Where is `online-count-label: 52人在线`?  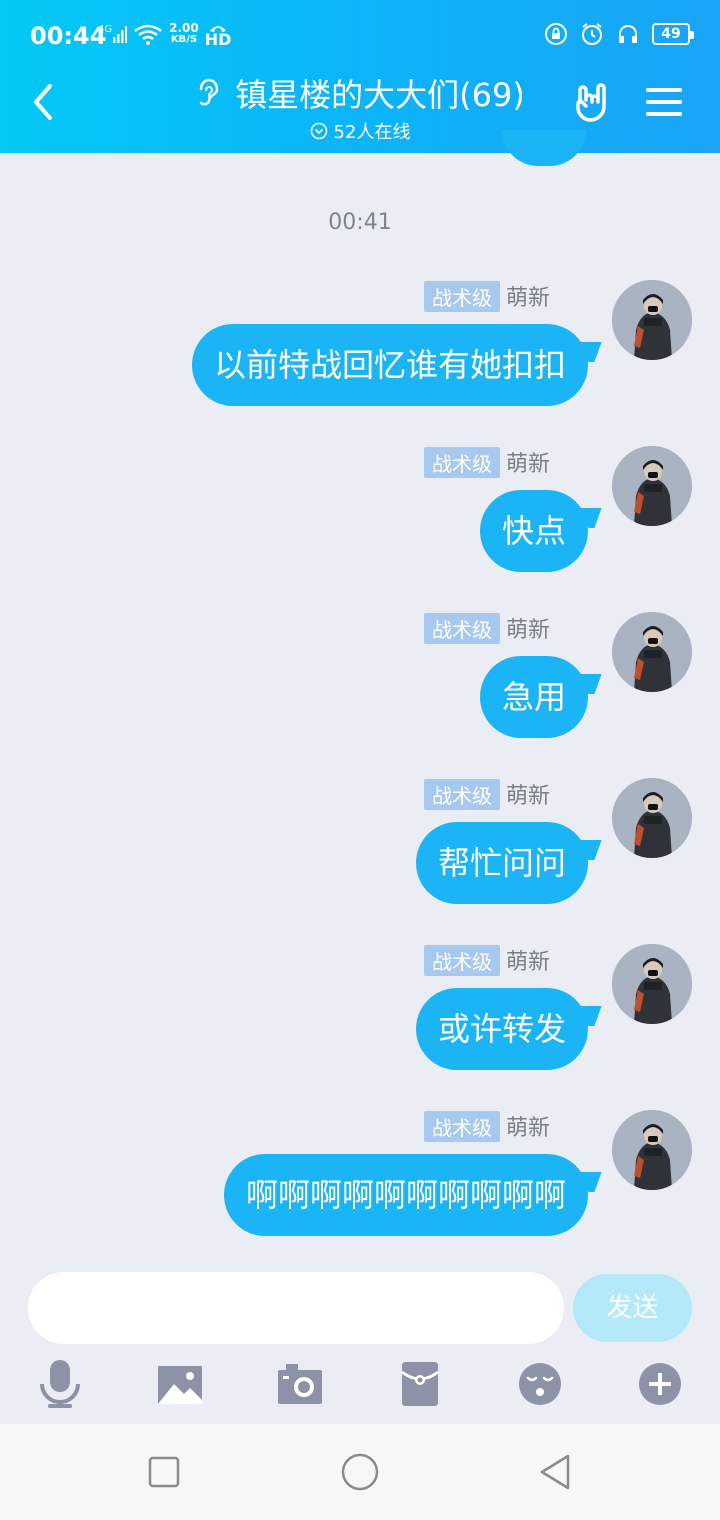 online-count-label: 52人在线 is located at coordinates (372, 132).